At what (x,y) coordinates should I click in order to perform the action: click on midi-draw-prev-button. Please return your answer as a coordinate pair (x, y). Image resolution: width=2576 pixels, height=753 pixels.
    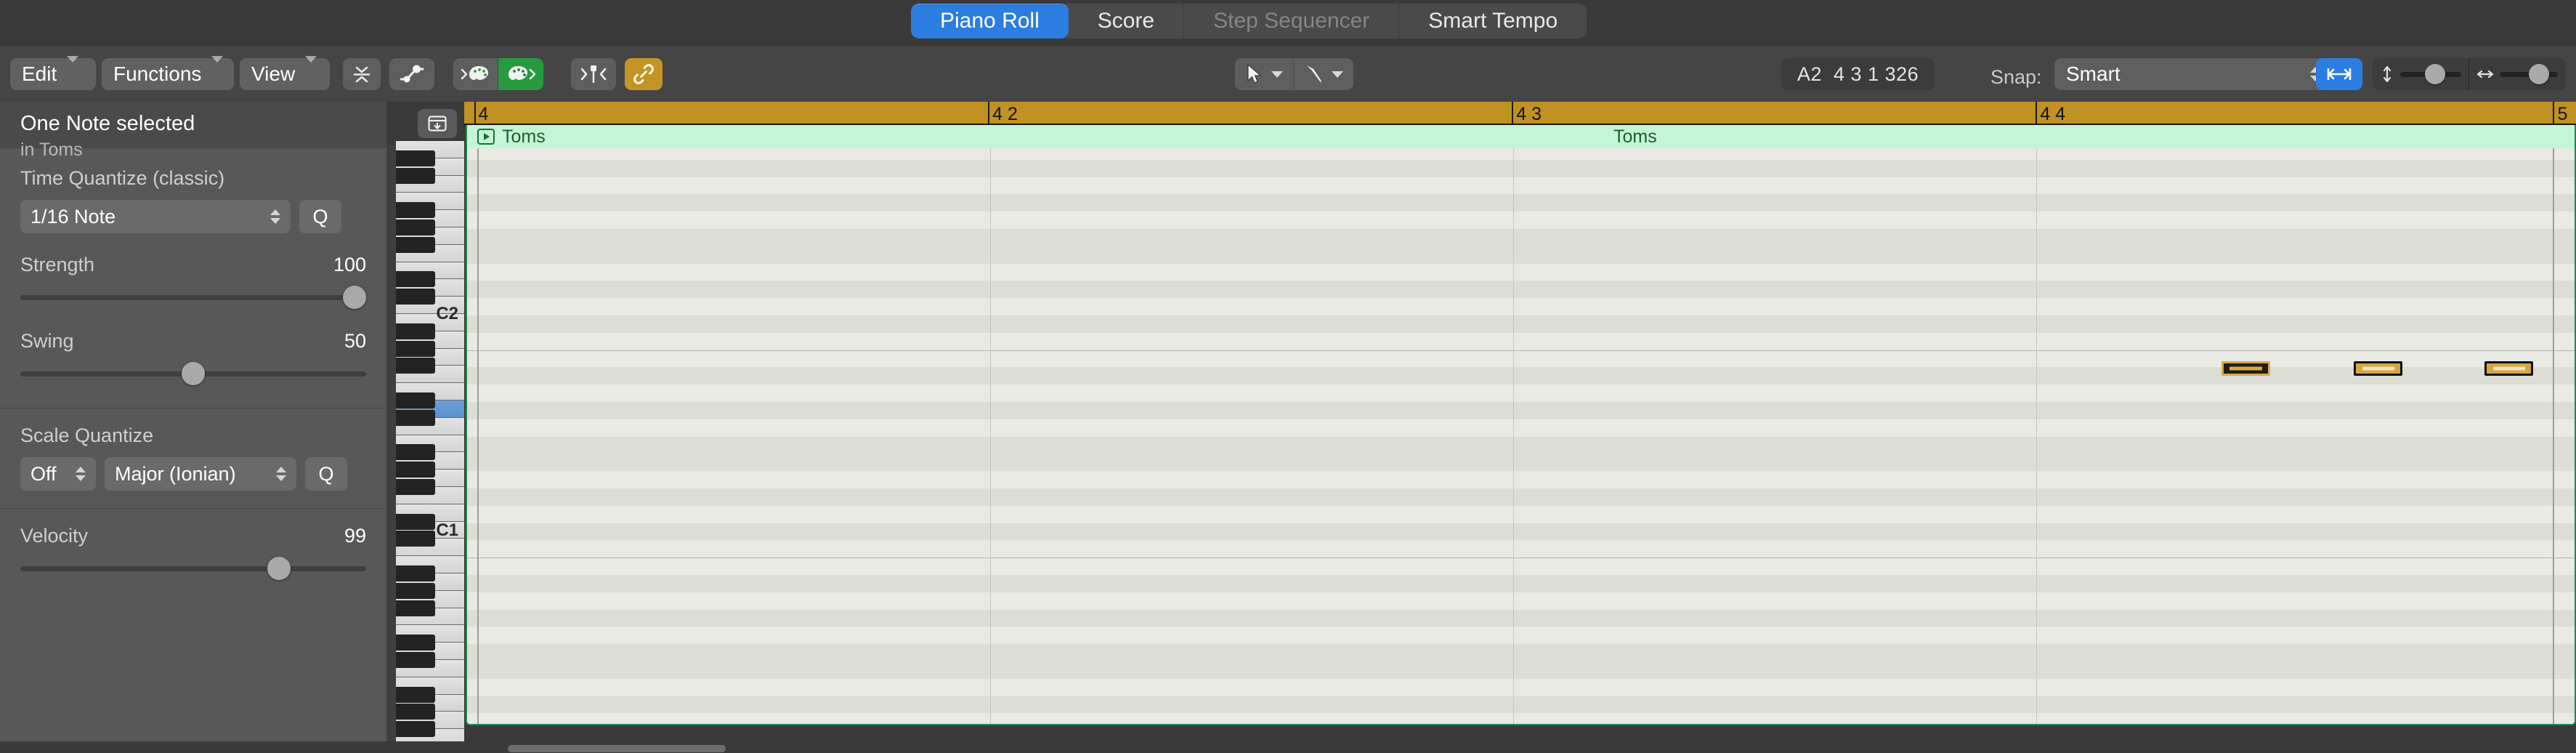
    Looking at the image, I should click on (475, 74).